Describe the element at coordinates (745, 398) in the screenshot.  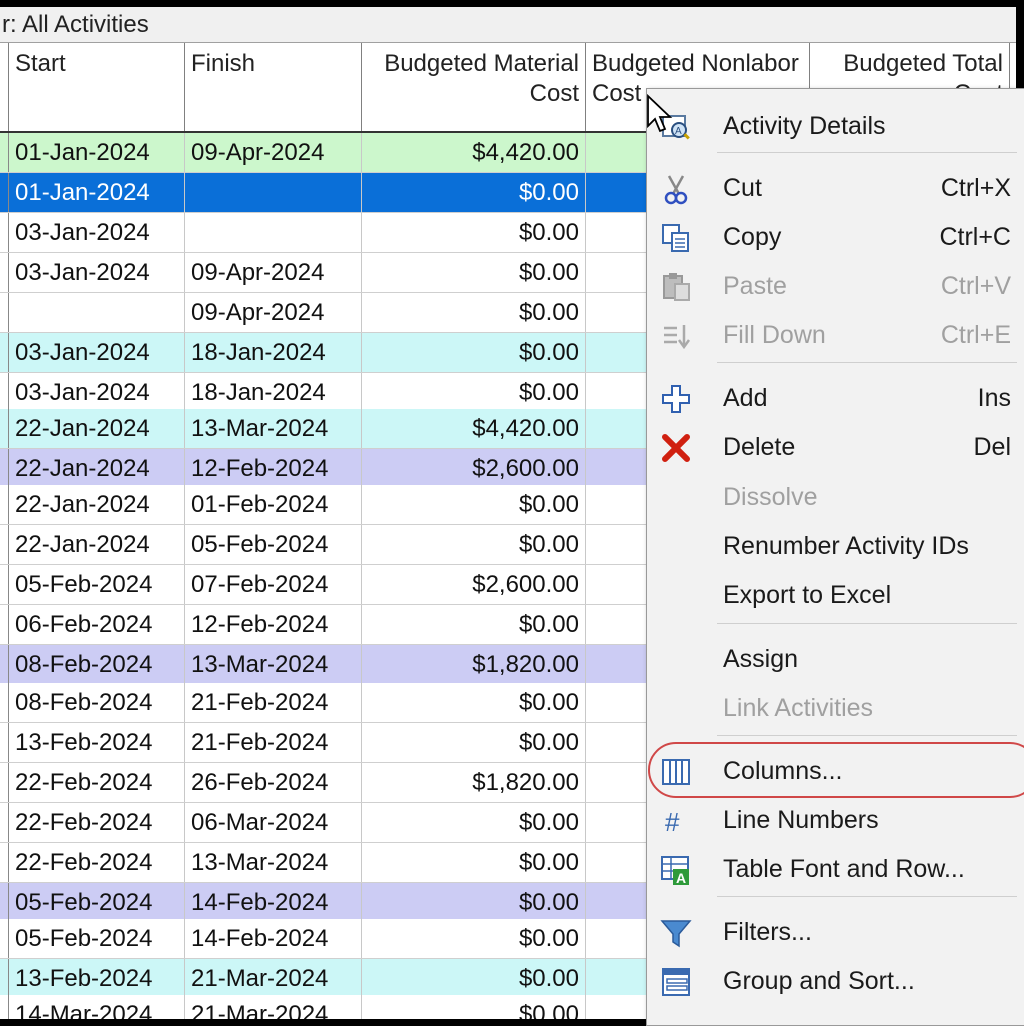
I see `menu-item-label: Add` at that location.